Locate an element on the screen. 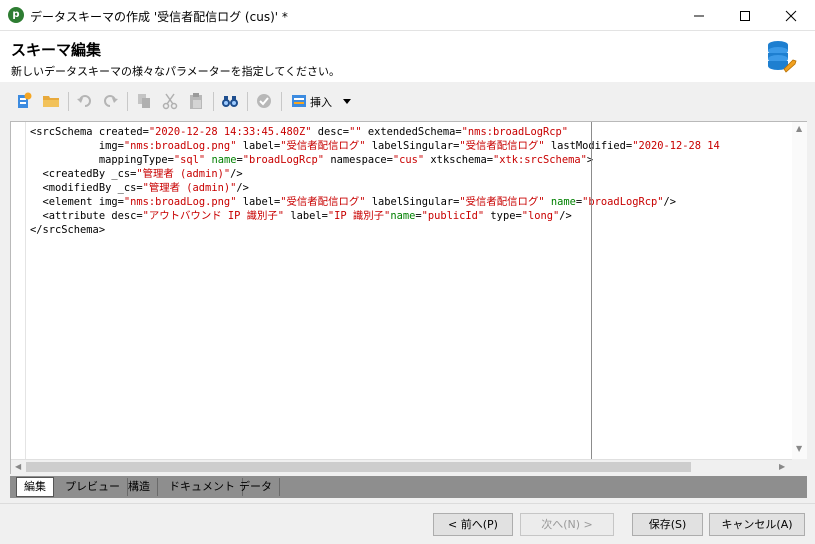 The image size is (815, 544). maximize-icon is located at coordinates (745, 16).